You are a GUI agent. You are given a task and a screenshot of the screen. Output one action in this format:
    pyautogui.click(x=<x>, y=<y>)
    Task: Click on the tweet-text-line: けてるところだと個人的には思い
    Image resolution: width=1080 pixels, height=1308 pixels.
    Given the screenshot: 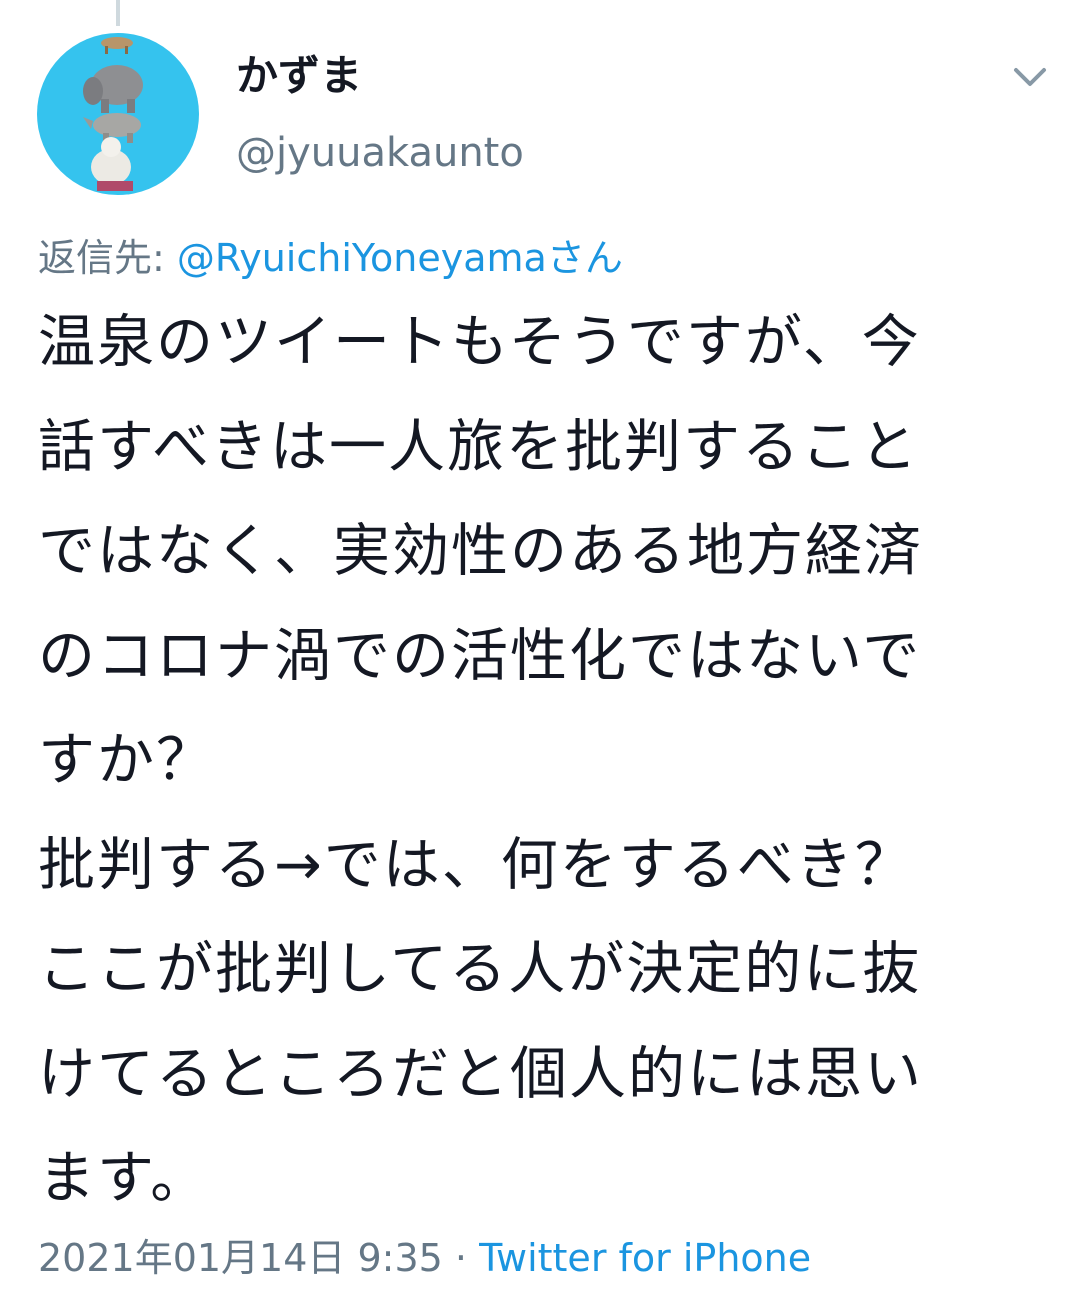 What is the action you would take?
    pyautogui.click(x=480, y=1073)
    